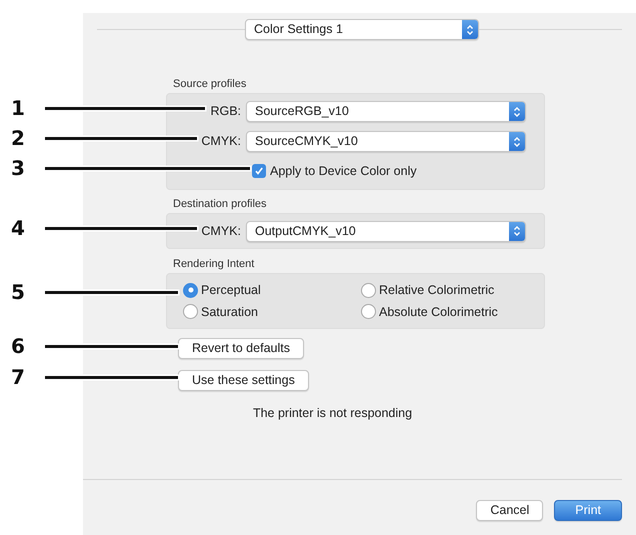 The height and width of the screenshot is (535, 636). Describe the element at coordinates (436, 290) in the screenshot. I see `radio-label: Relative Colorimetric` at that location.